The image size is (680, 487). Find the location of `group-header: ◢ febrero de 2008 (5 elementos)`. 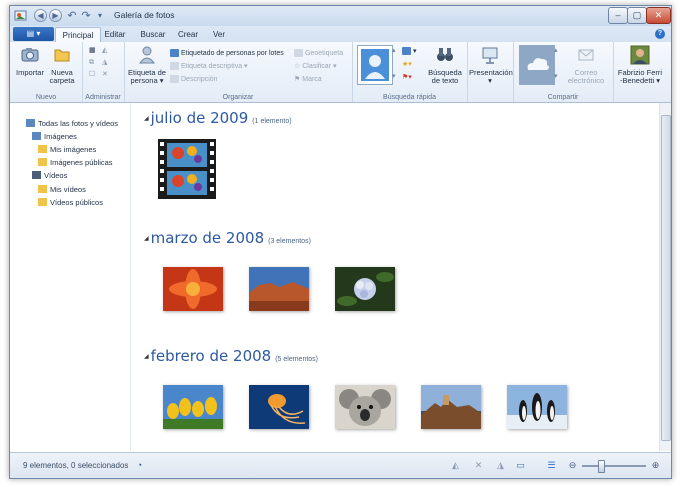

group-header: ◢ febrero de 2008 (5 elementos) is located at coordinates (231, 356).